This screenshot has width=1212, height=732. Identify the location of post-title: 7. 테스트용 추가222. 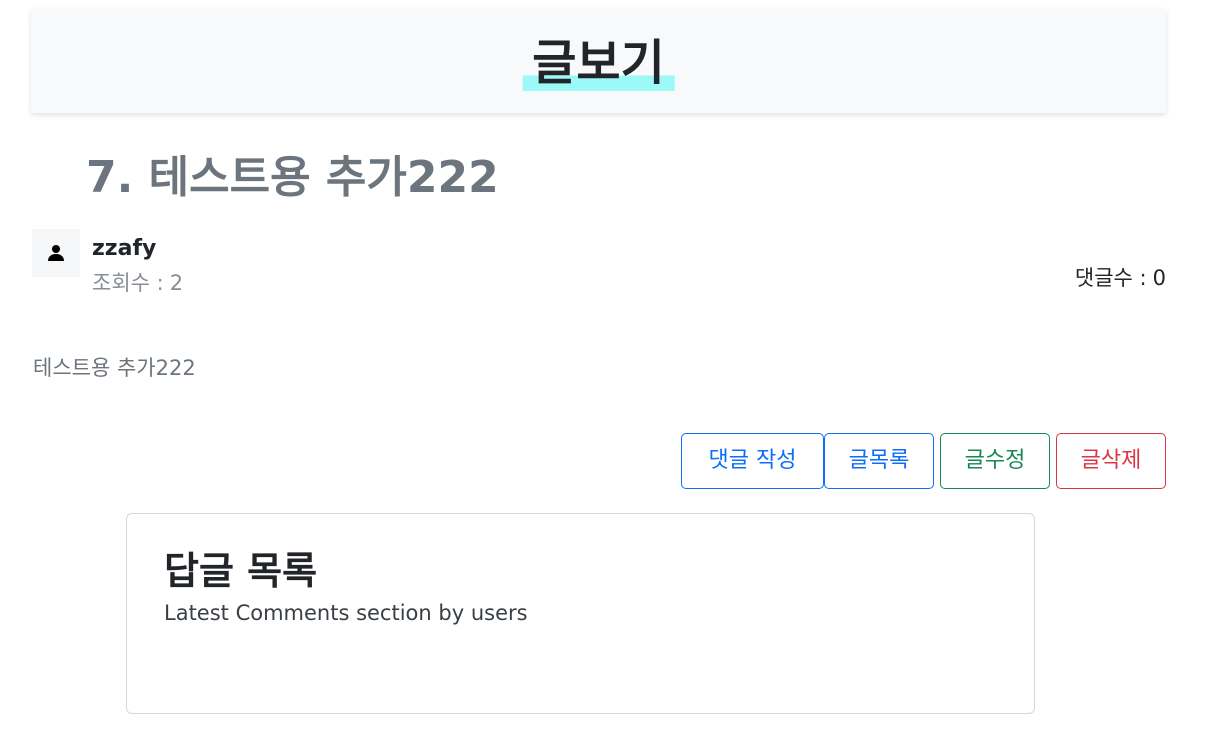
(292, 177).